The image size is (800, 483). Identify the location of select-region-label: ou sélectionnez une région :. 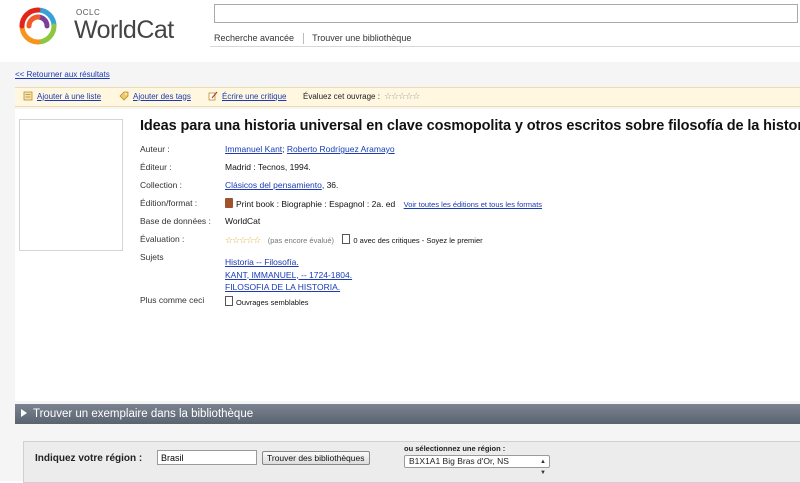
(455, 448).